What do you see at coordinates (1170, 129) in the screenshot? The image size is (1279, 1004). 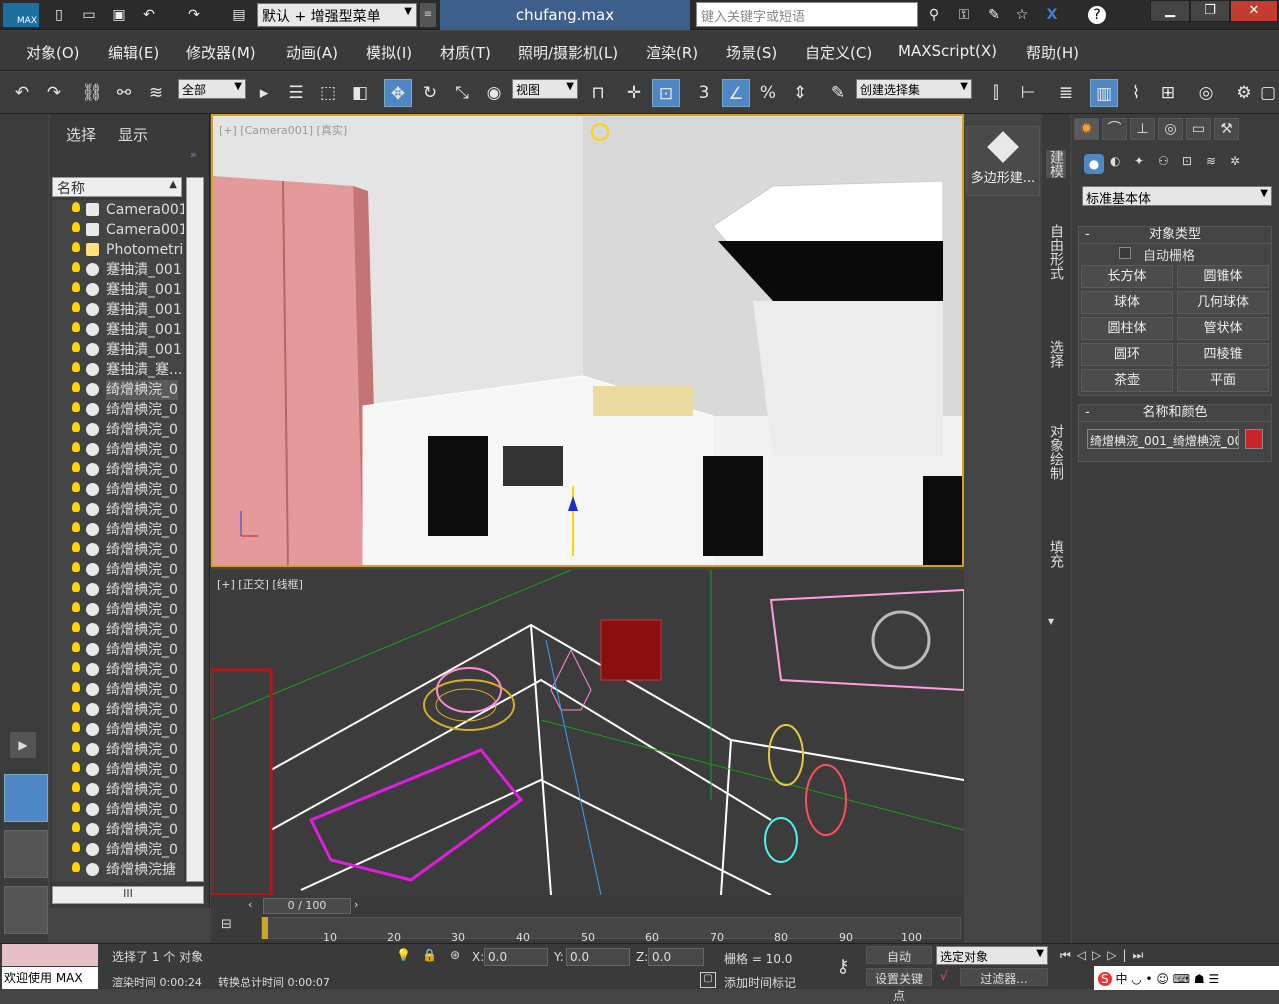 I see `motion-tab-icon: ◎` at bounding box center [1170, 129].